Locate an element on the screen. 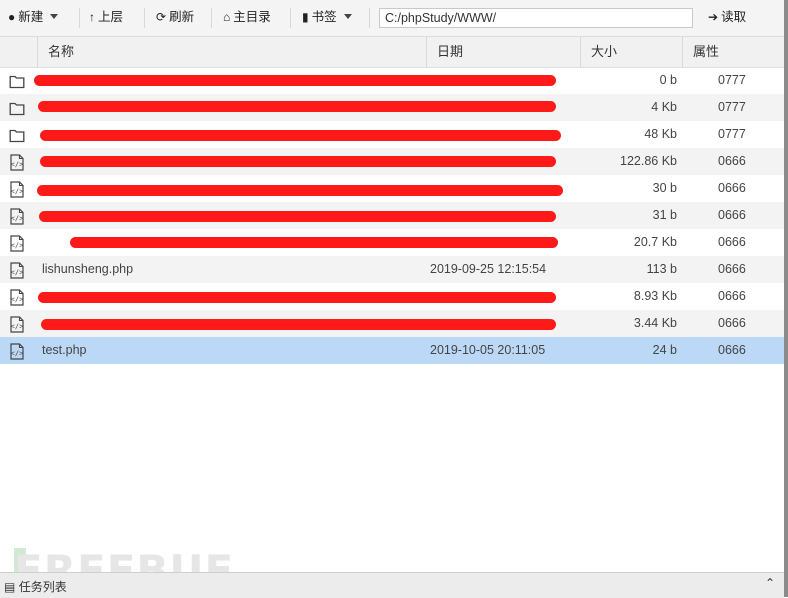 The image size is (788, 598). file-row: 4 Kb 0777 is located at coordinates (392, 107).